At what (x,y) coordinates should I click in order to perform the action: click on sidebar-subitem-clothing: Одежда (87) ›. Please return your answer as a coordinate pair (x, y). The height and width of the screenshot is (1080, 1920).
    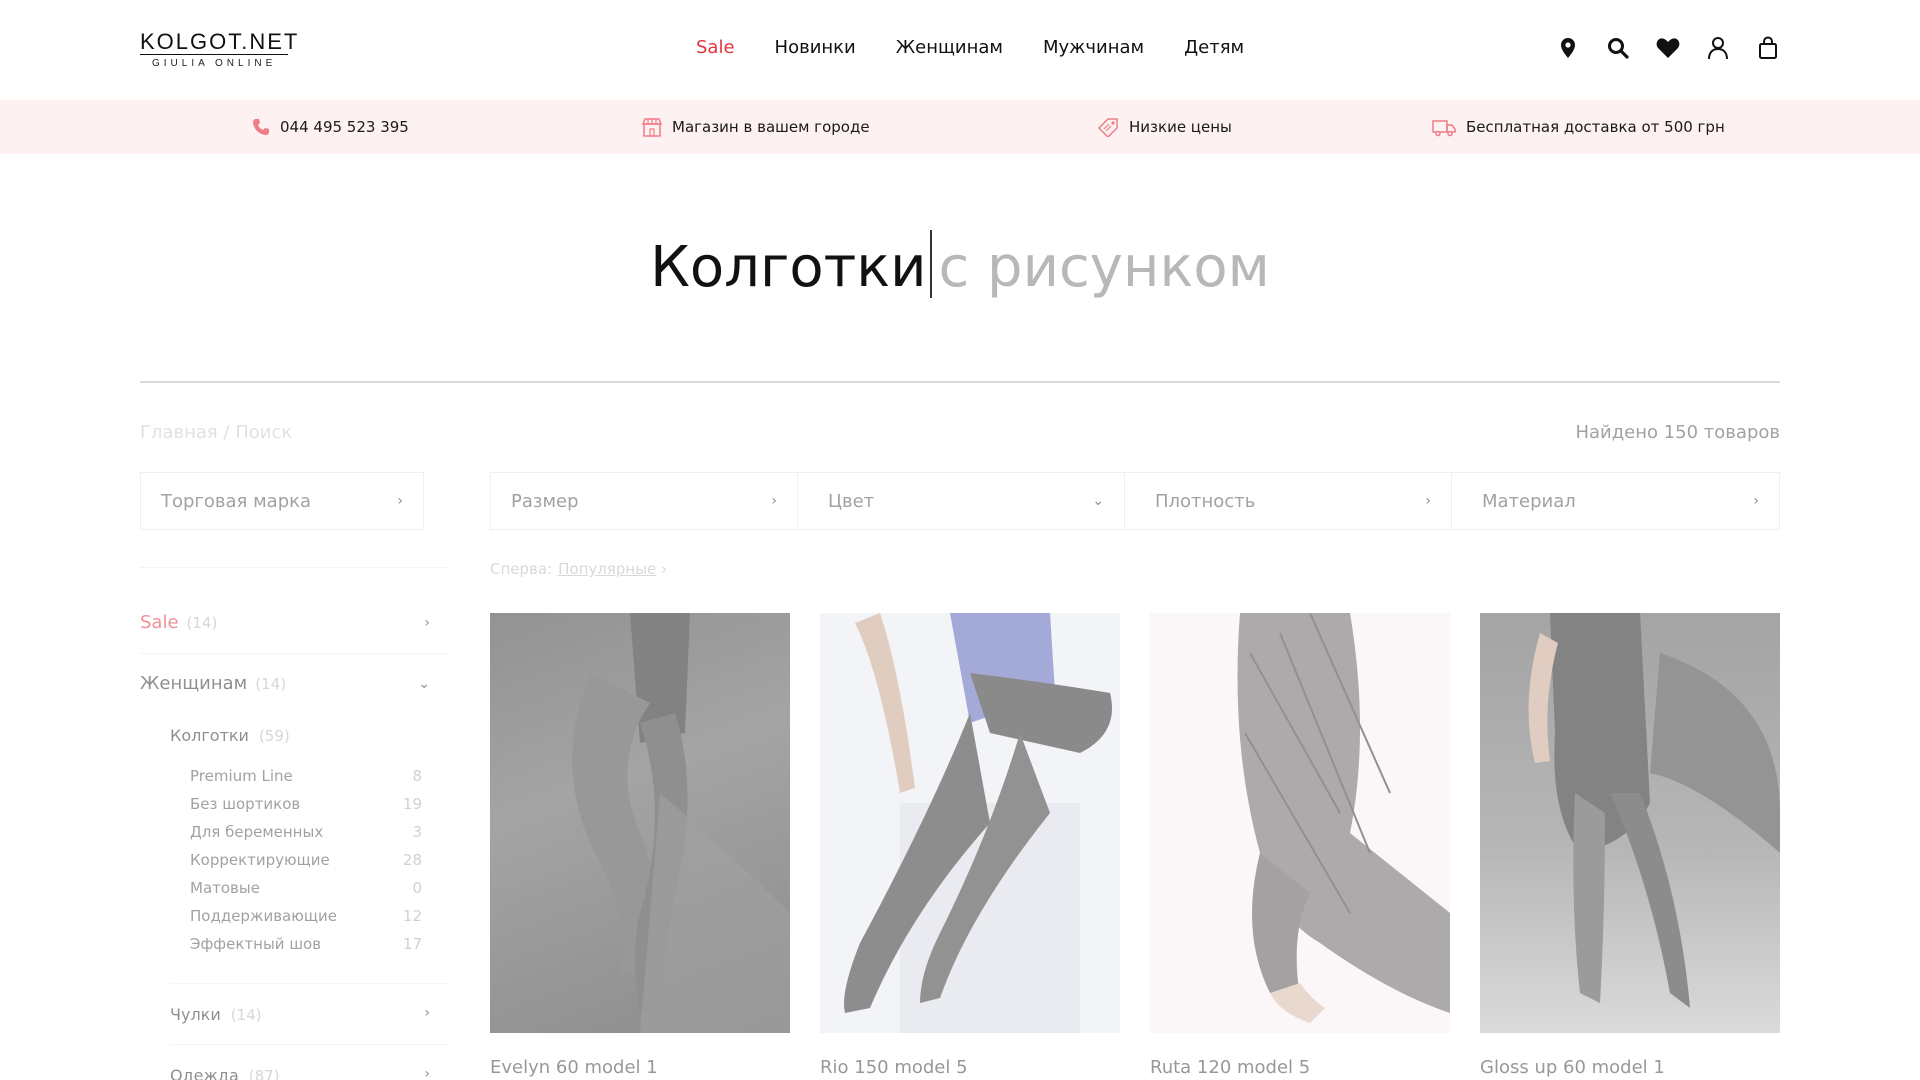
    Looking at the image, I should click on (300, 1073).